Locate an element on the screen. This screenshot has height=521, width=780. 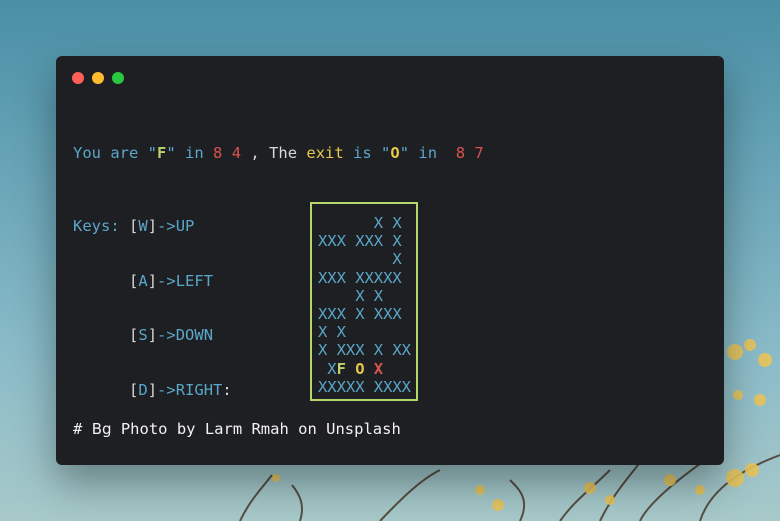
close-button is located at coordinates (78, 78).